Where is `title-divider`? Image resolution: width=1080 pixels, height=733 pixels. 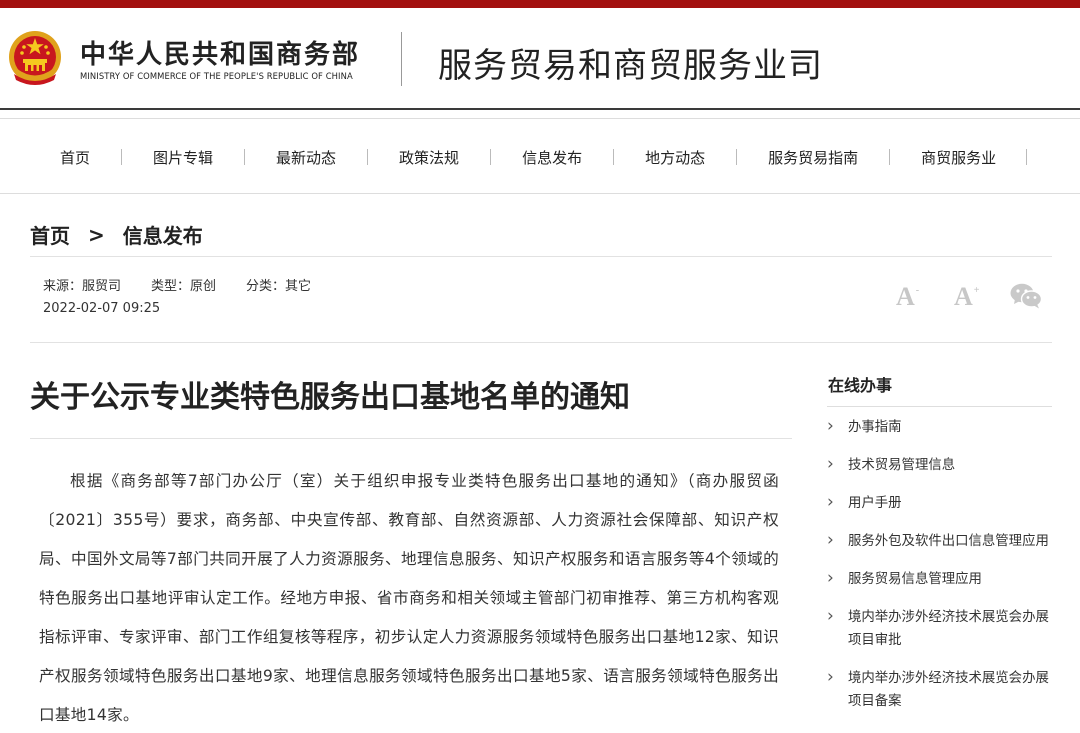
title-divider is located at coordinates (411, 438).